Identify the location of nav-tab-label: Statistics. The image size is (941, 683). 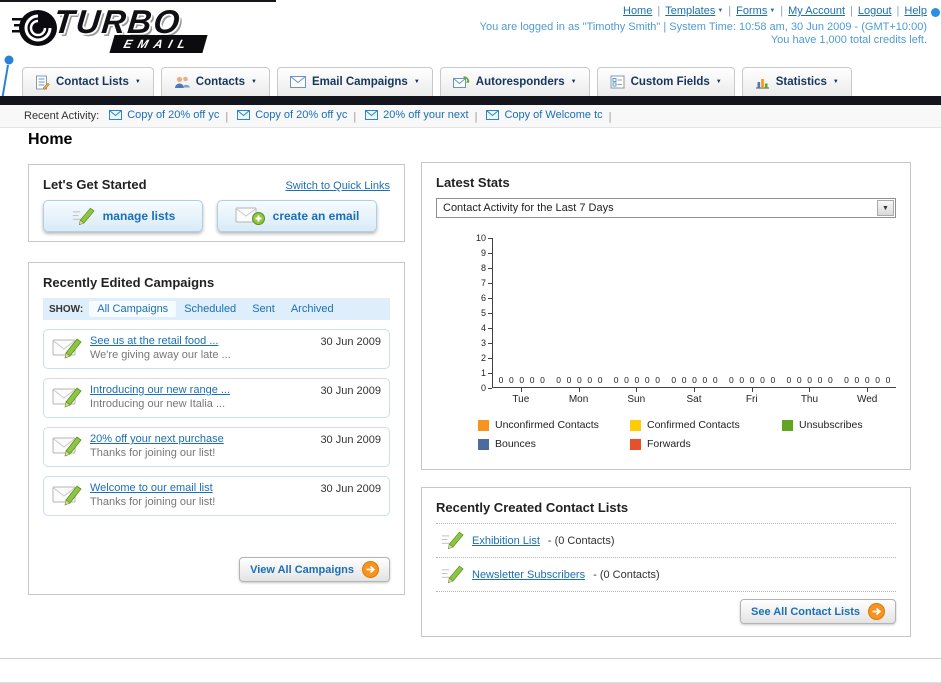
(801, 82).